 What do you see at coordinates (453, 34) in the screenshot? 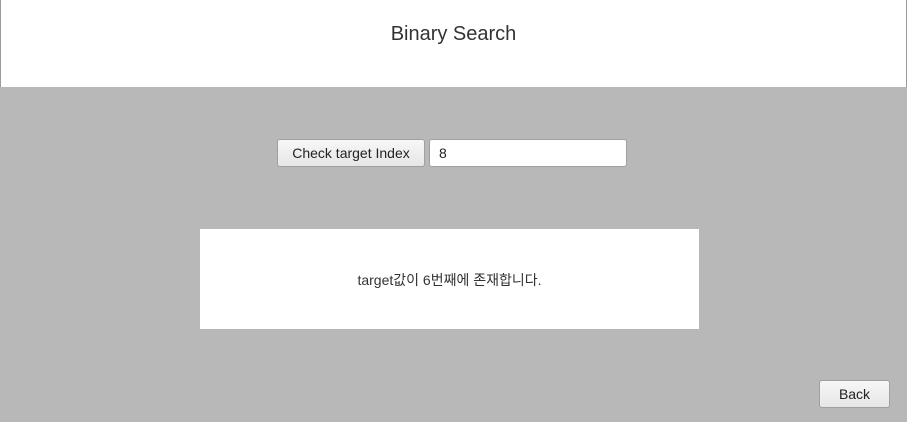
I see `page-title: Binary Search` at bounding box center [453, 34].